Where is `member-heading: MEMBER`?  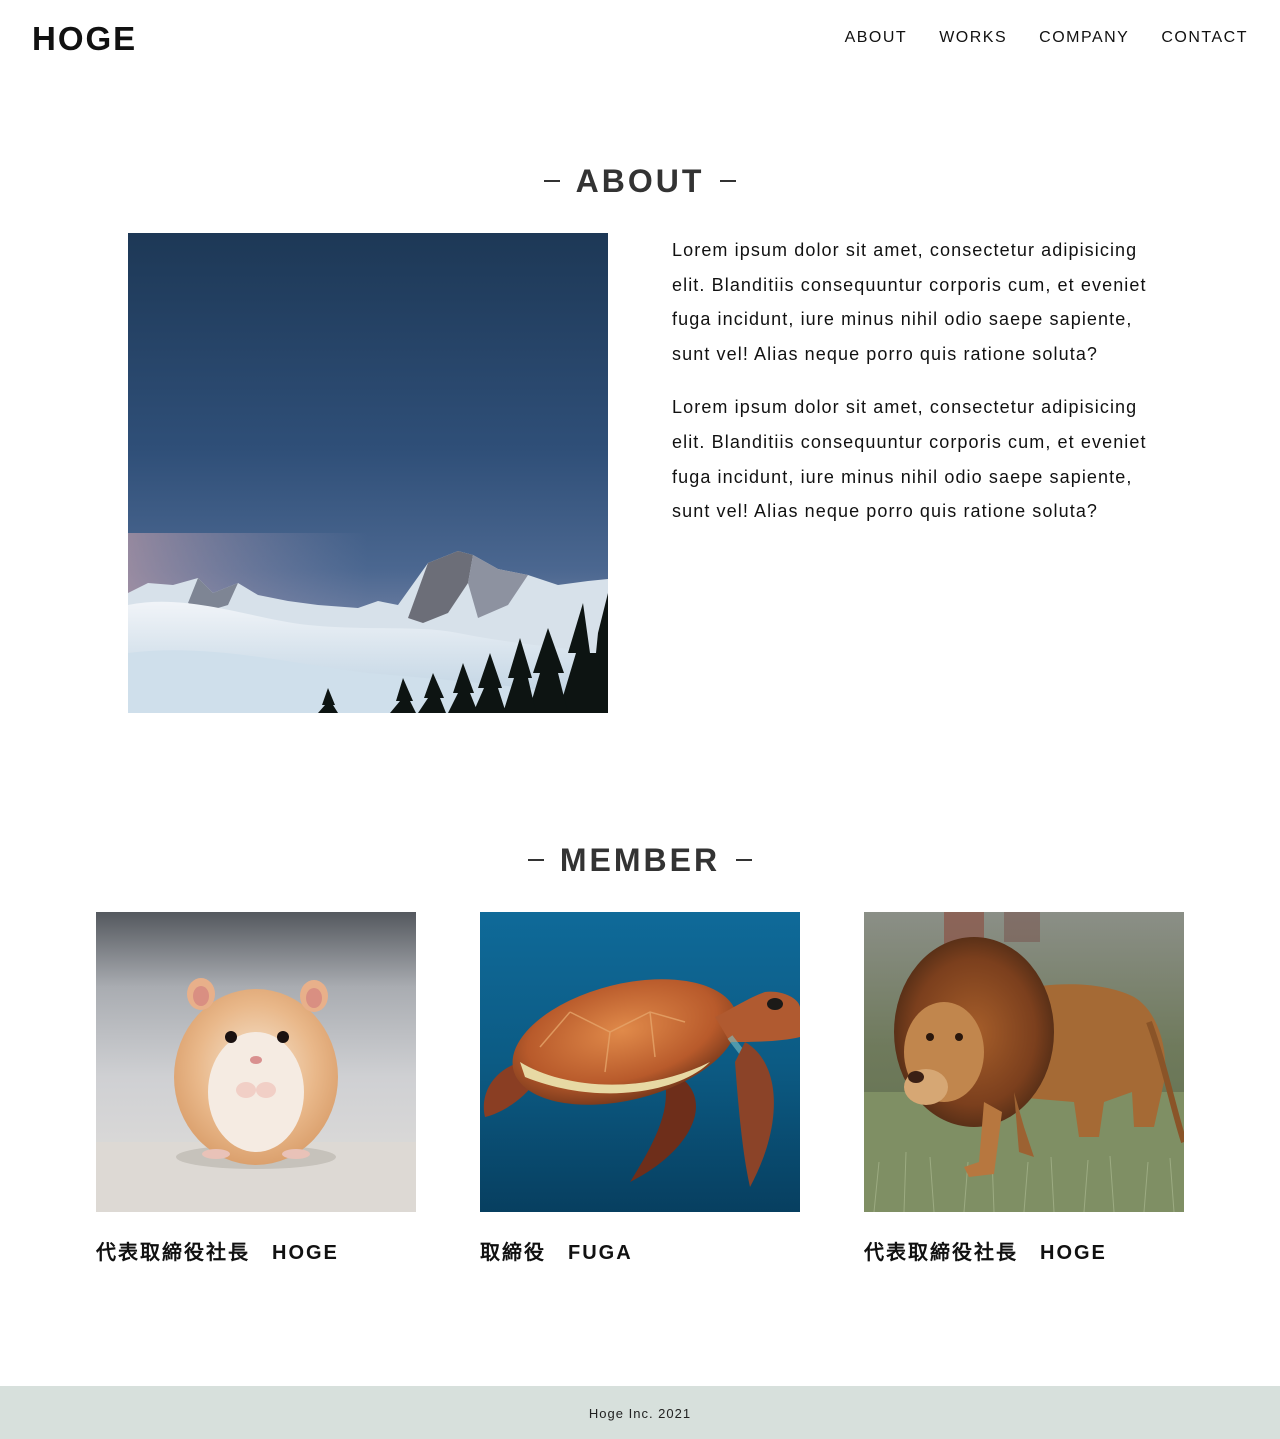
member-heading: MEMBER is located at coordinates (640, 860).